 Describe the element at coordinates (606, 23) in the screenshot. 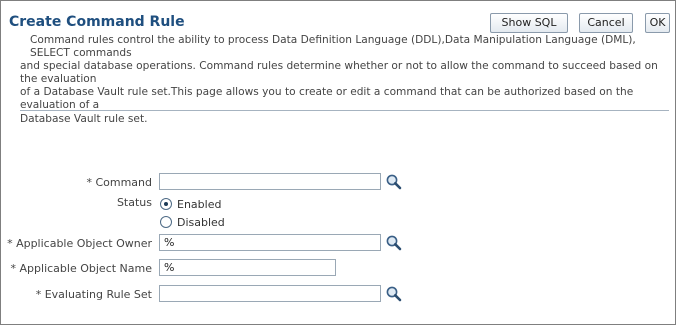

I see `cancel-button: Cancel` at that location.